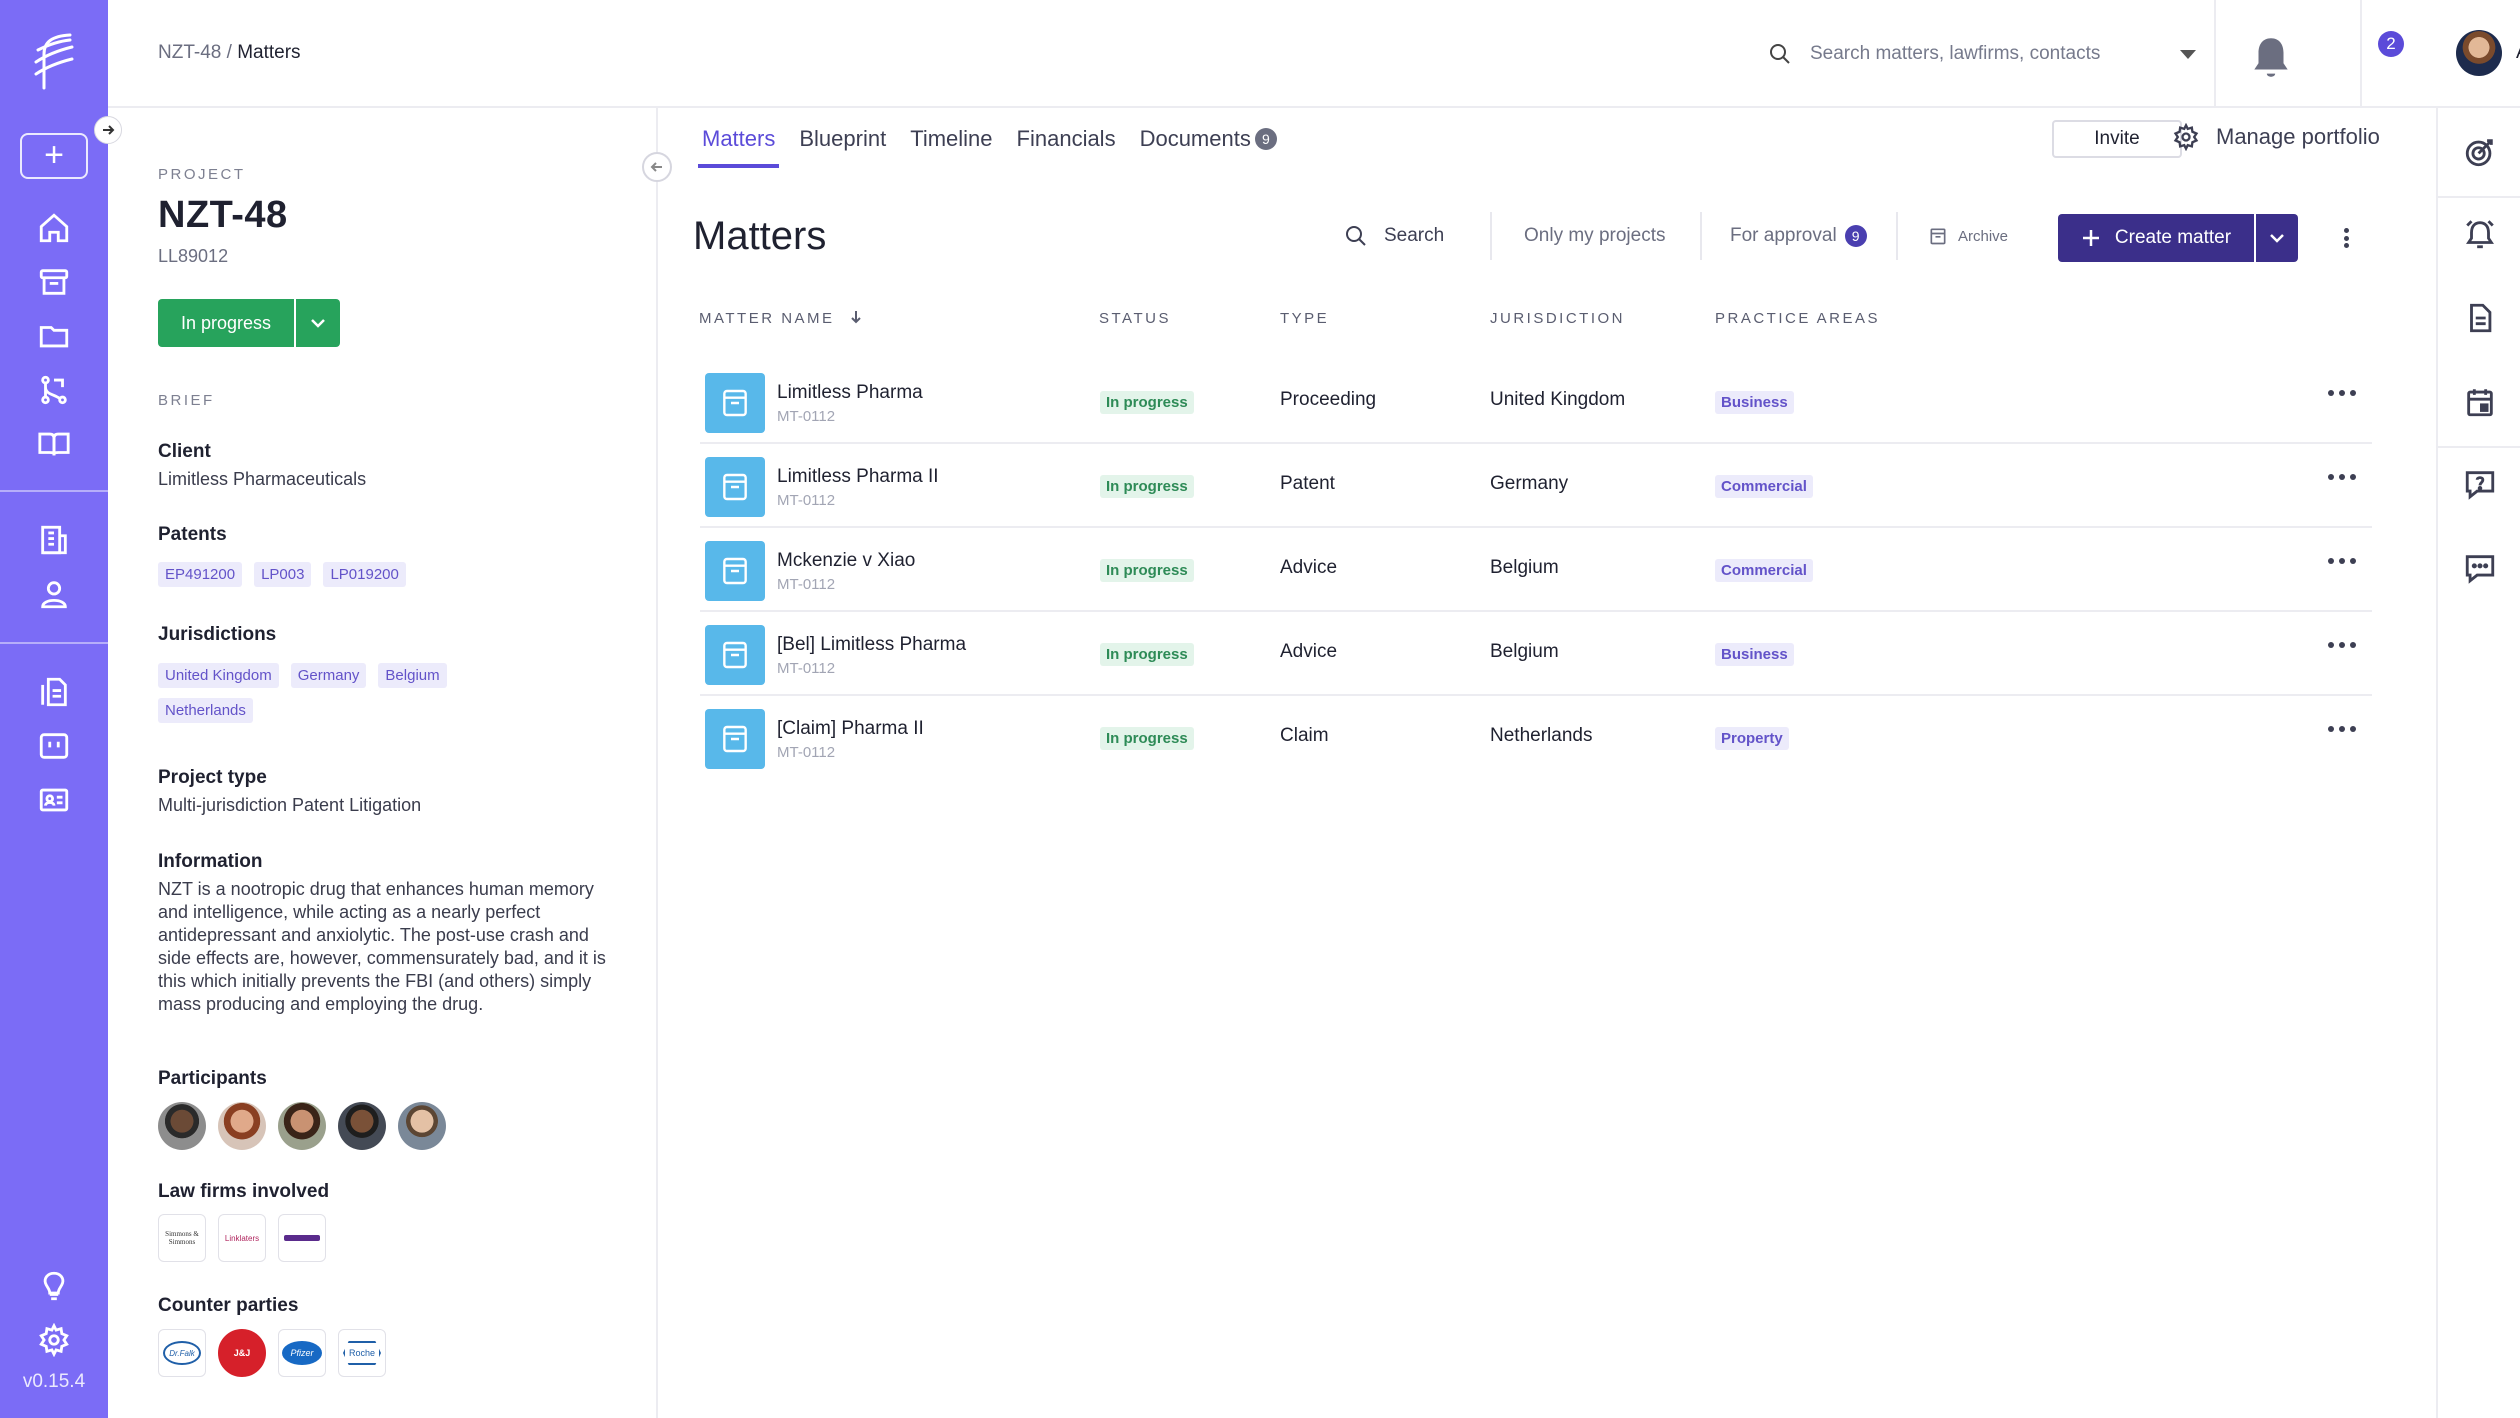 Image resolution: width=2520 pixels, height=1418 pixels. What do you see at coordinates (2480, 318) in the screenshot?
I see `document-icon` at bounding box center [2480, 318].